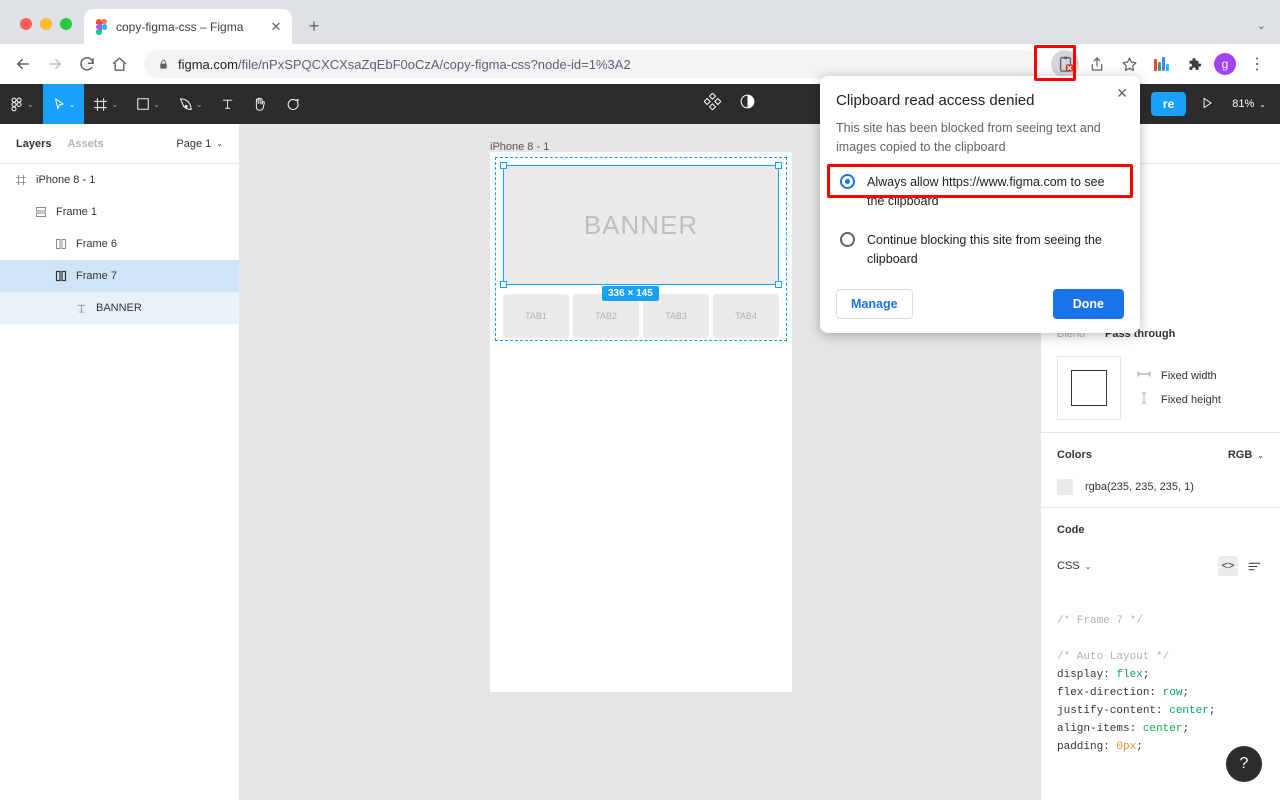  I want to click on color-format-value: RGB, so click(1240, 455).